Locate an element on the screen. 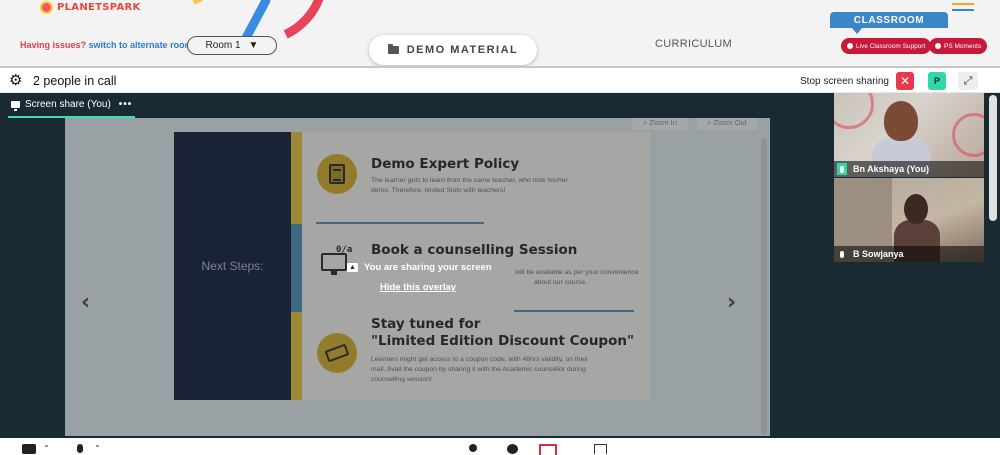  sharing-overlay-message: ▲ You are sharing your screen is located at coordinates (419, 267).